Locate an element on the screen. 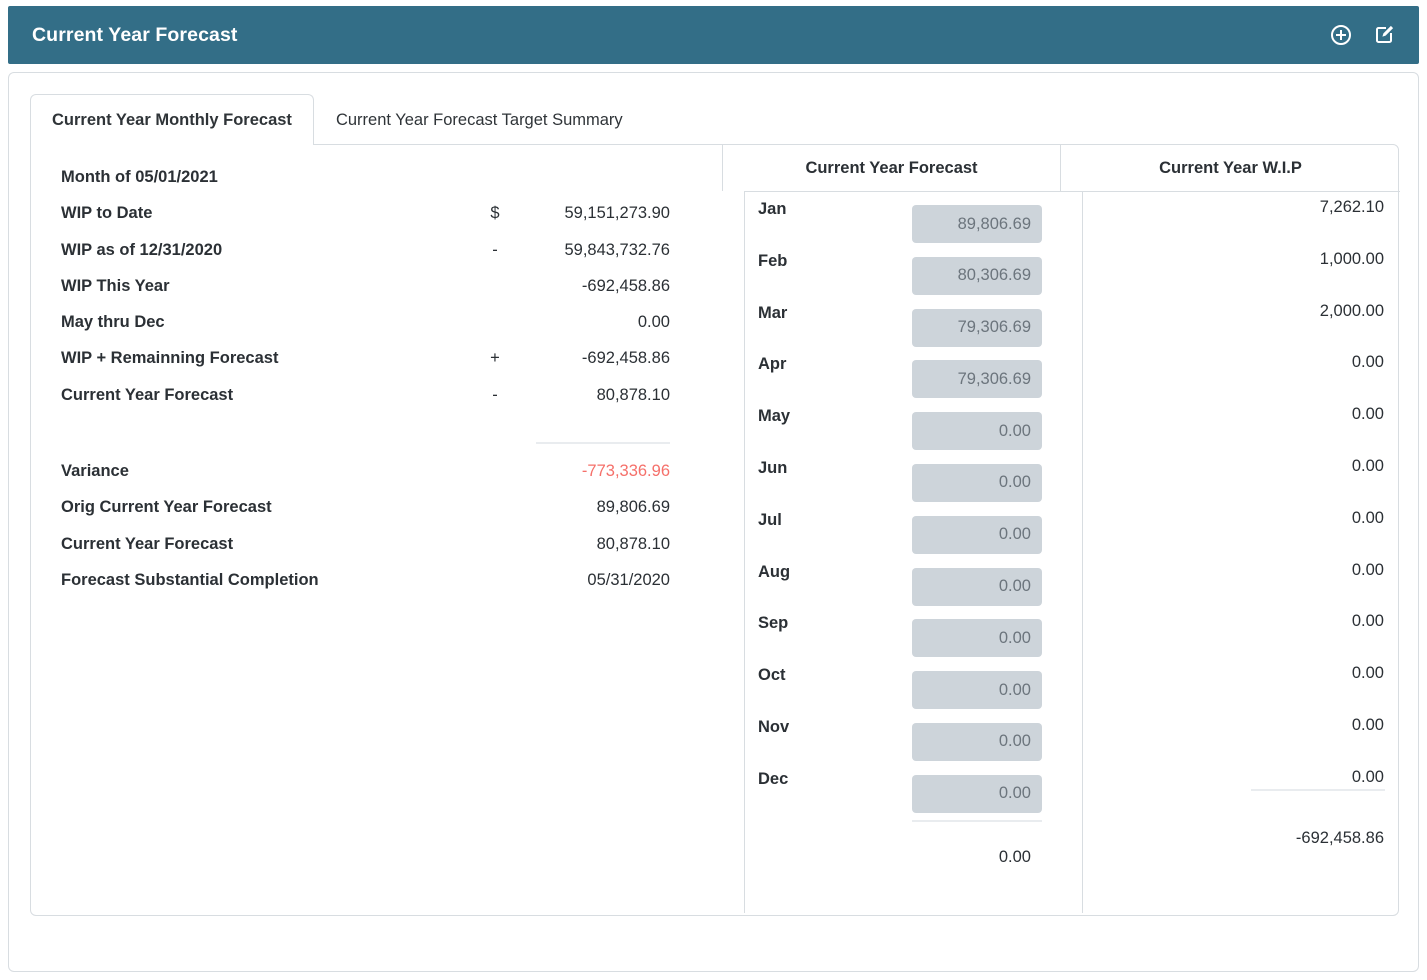 The height and width of the screenshot is (980, 1427). summary-value-variance: -773,336.96 is located at coordinates (625, 471).